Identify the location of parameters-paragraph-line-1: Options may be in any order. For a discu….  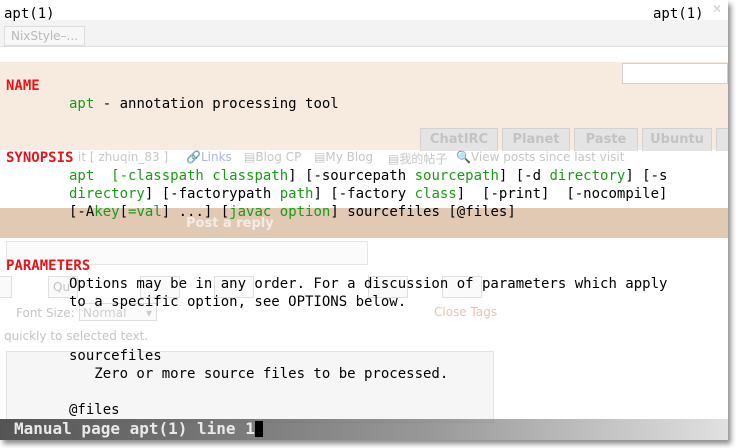
(368, 284).